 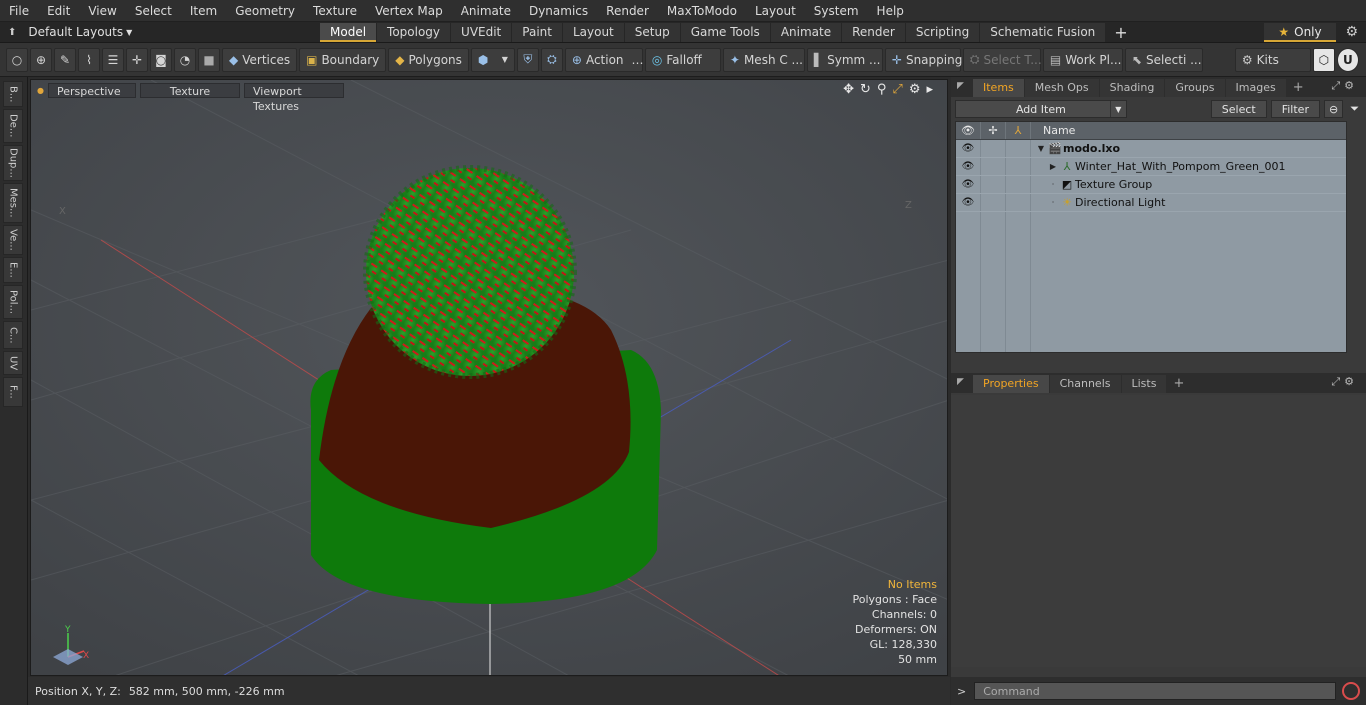 What do you see at coordinates (1323, 59) in the screenshot?
I see `unity-button: ⬡` at bounding box center [1323, 59].